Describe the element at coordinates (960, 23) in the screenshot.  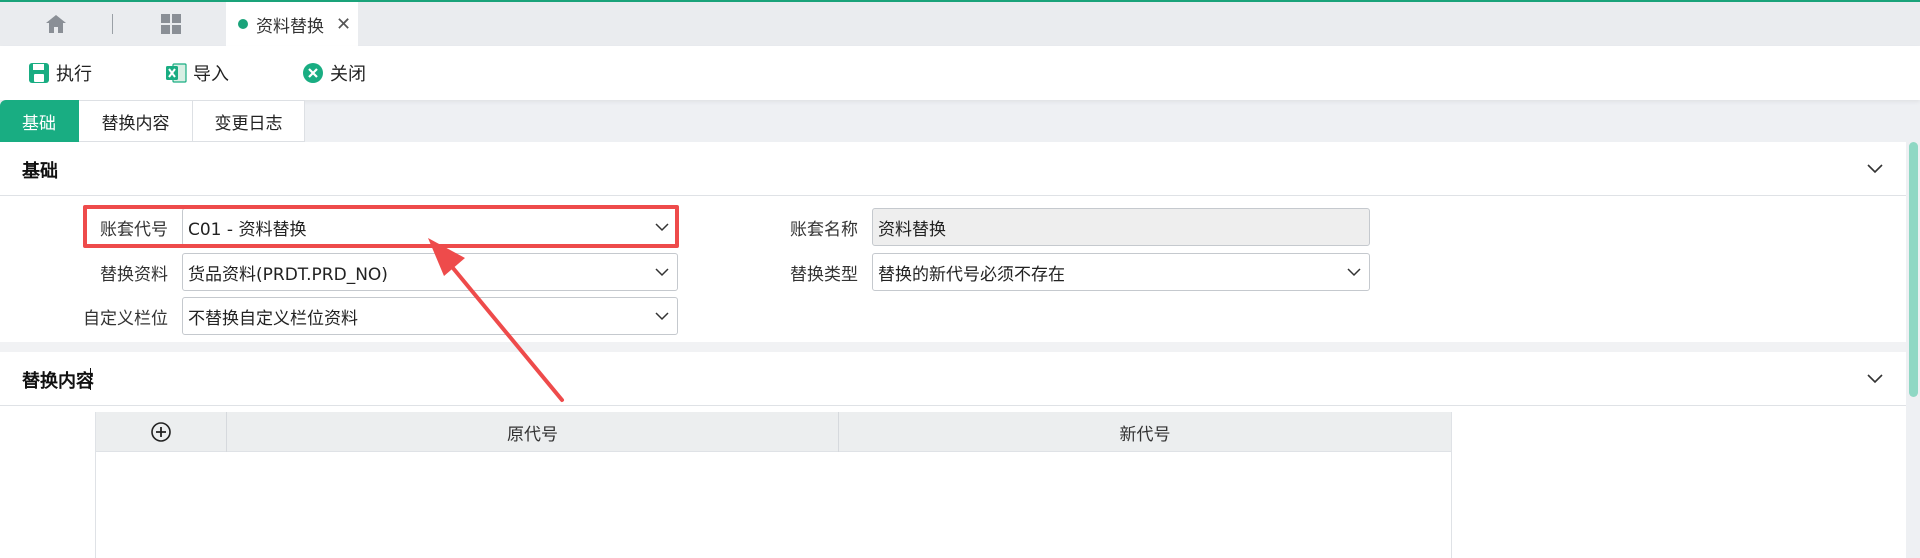
I see `window-tab-bar: 资料替换 ✕` at that location.